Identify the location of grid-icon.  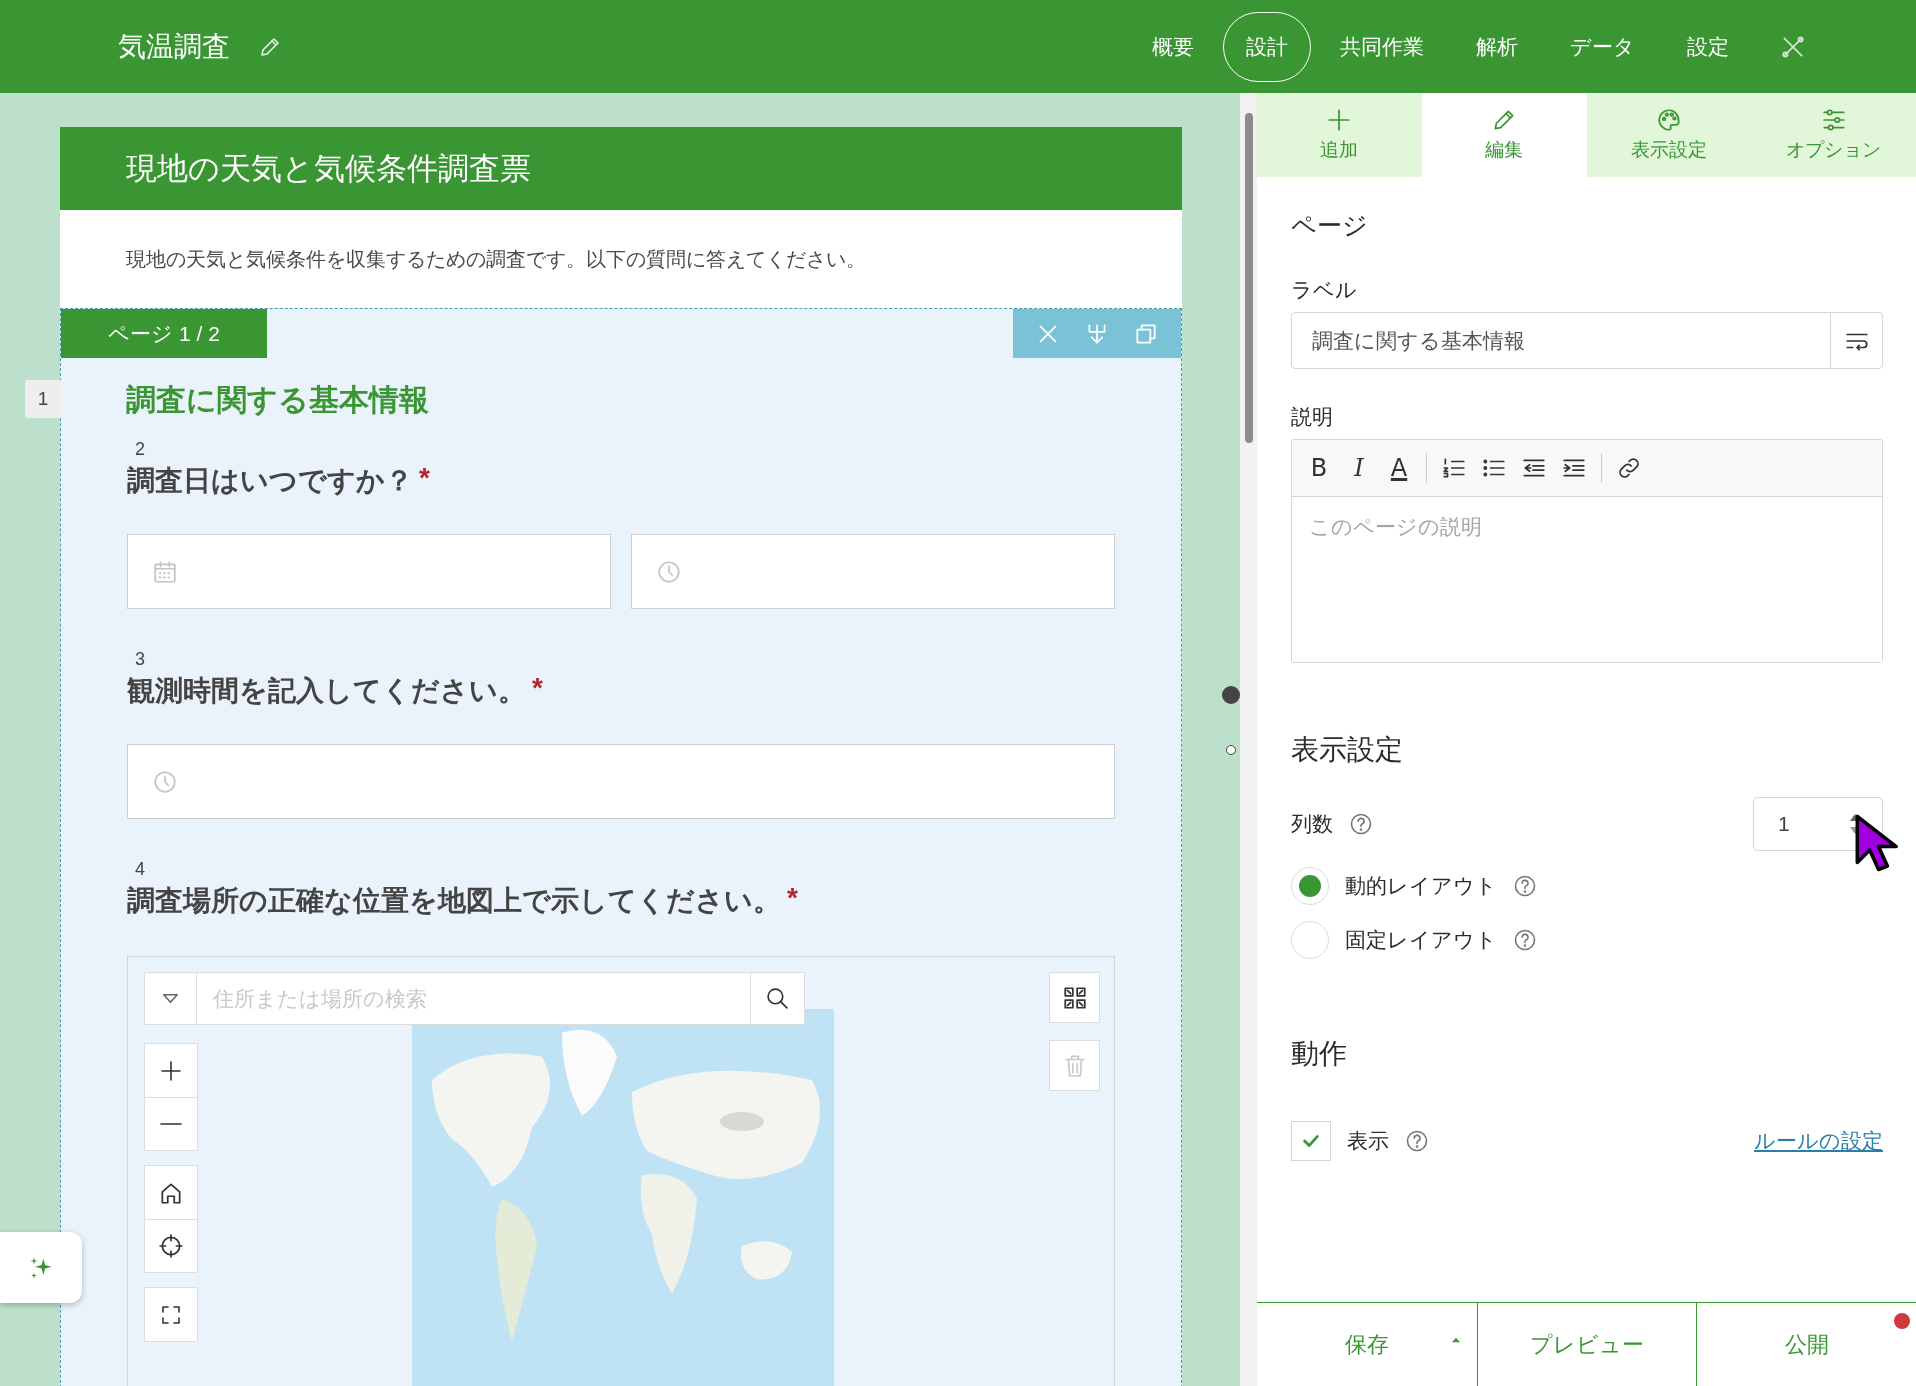
(1074, 997).